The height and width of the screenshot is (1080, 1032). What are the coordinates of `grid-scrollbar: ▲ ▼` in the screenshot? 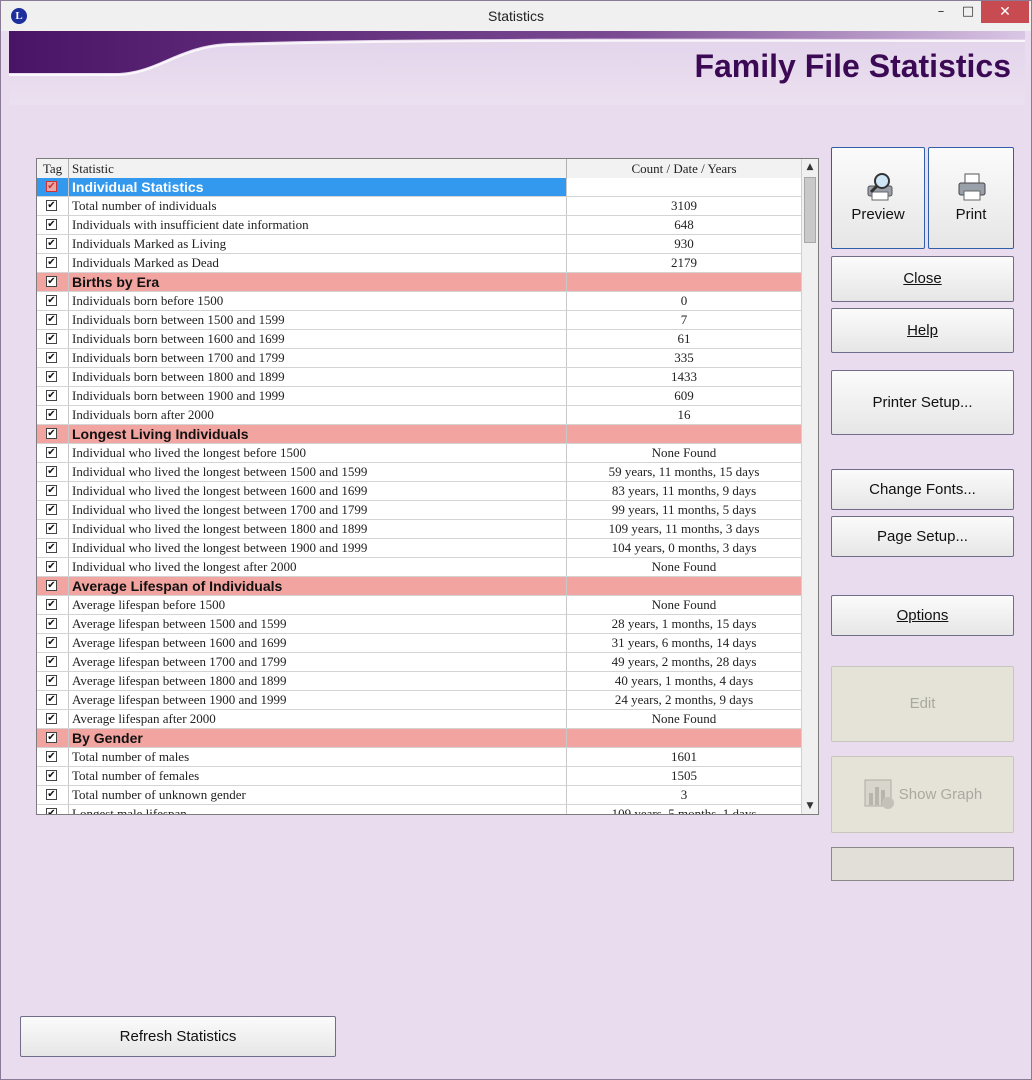 It's located at (809, 486).